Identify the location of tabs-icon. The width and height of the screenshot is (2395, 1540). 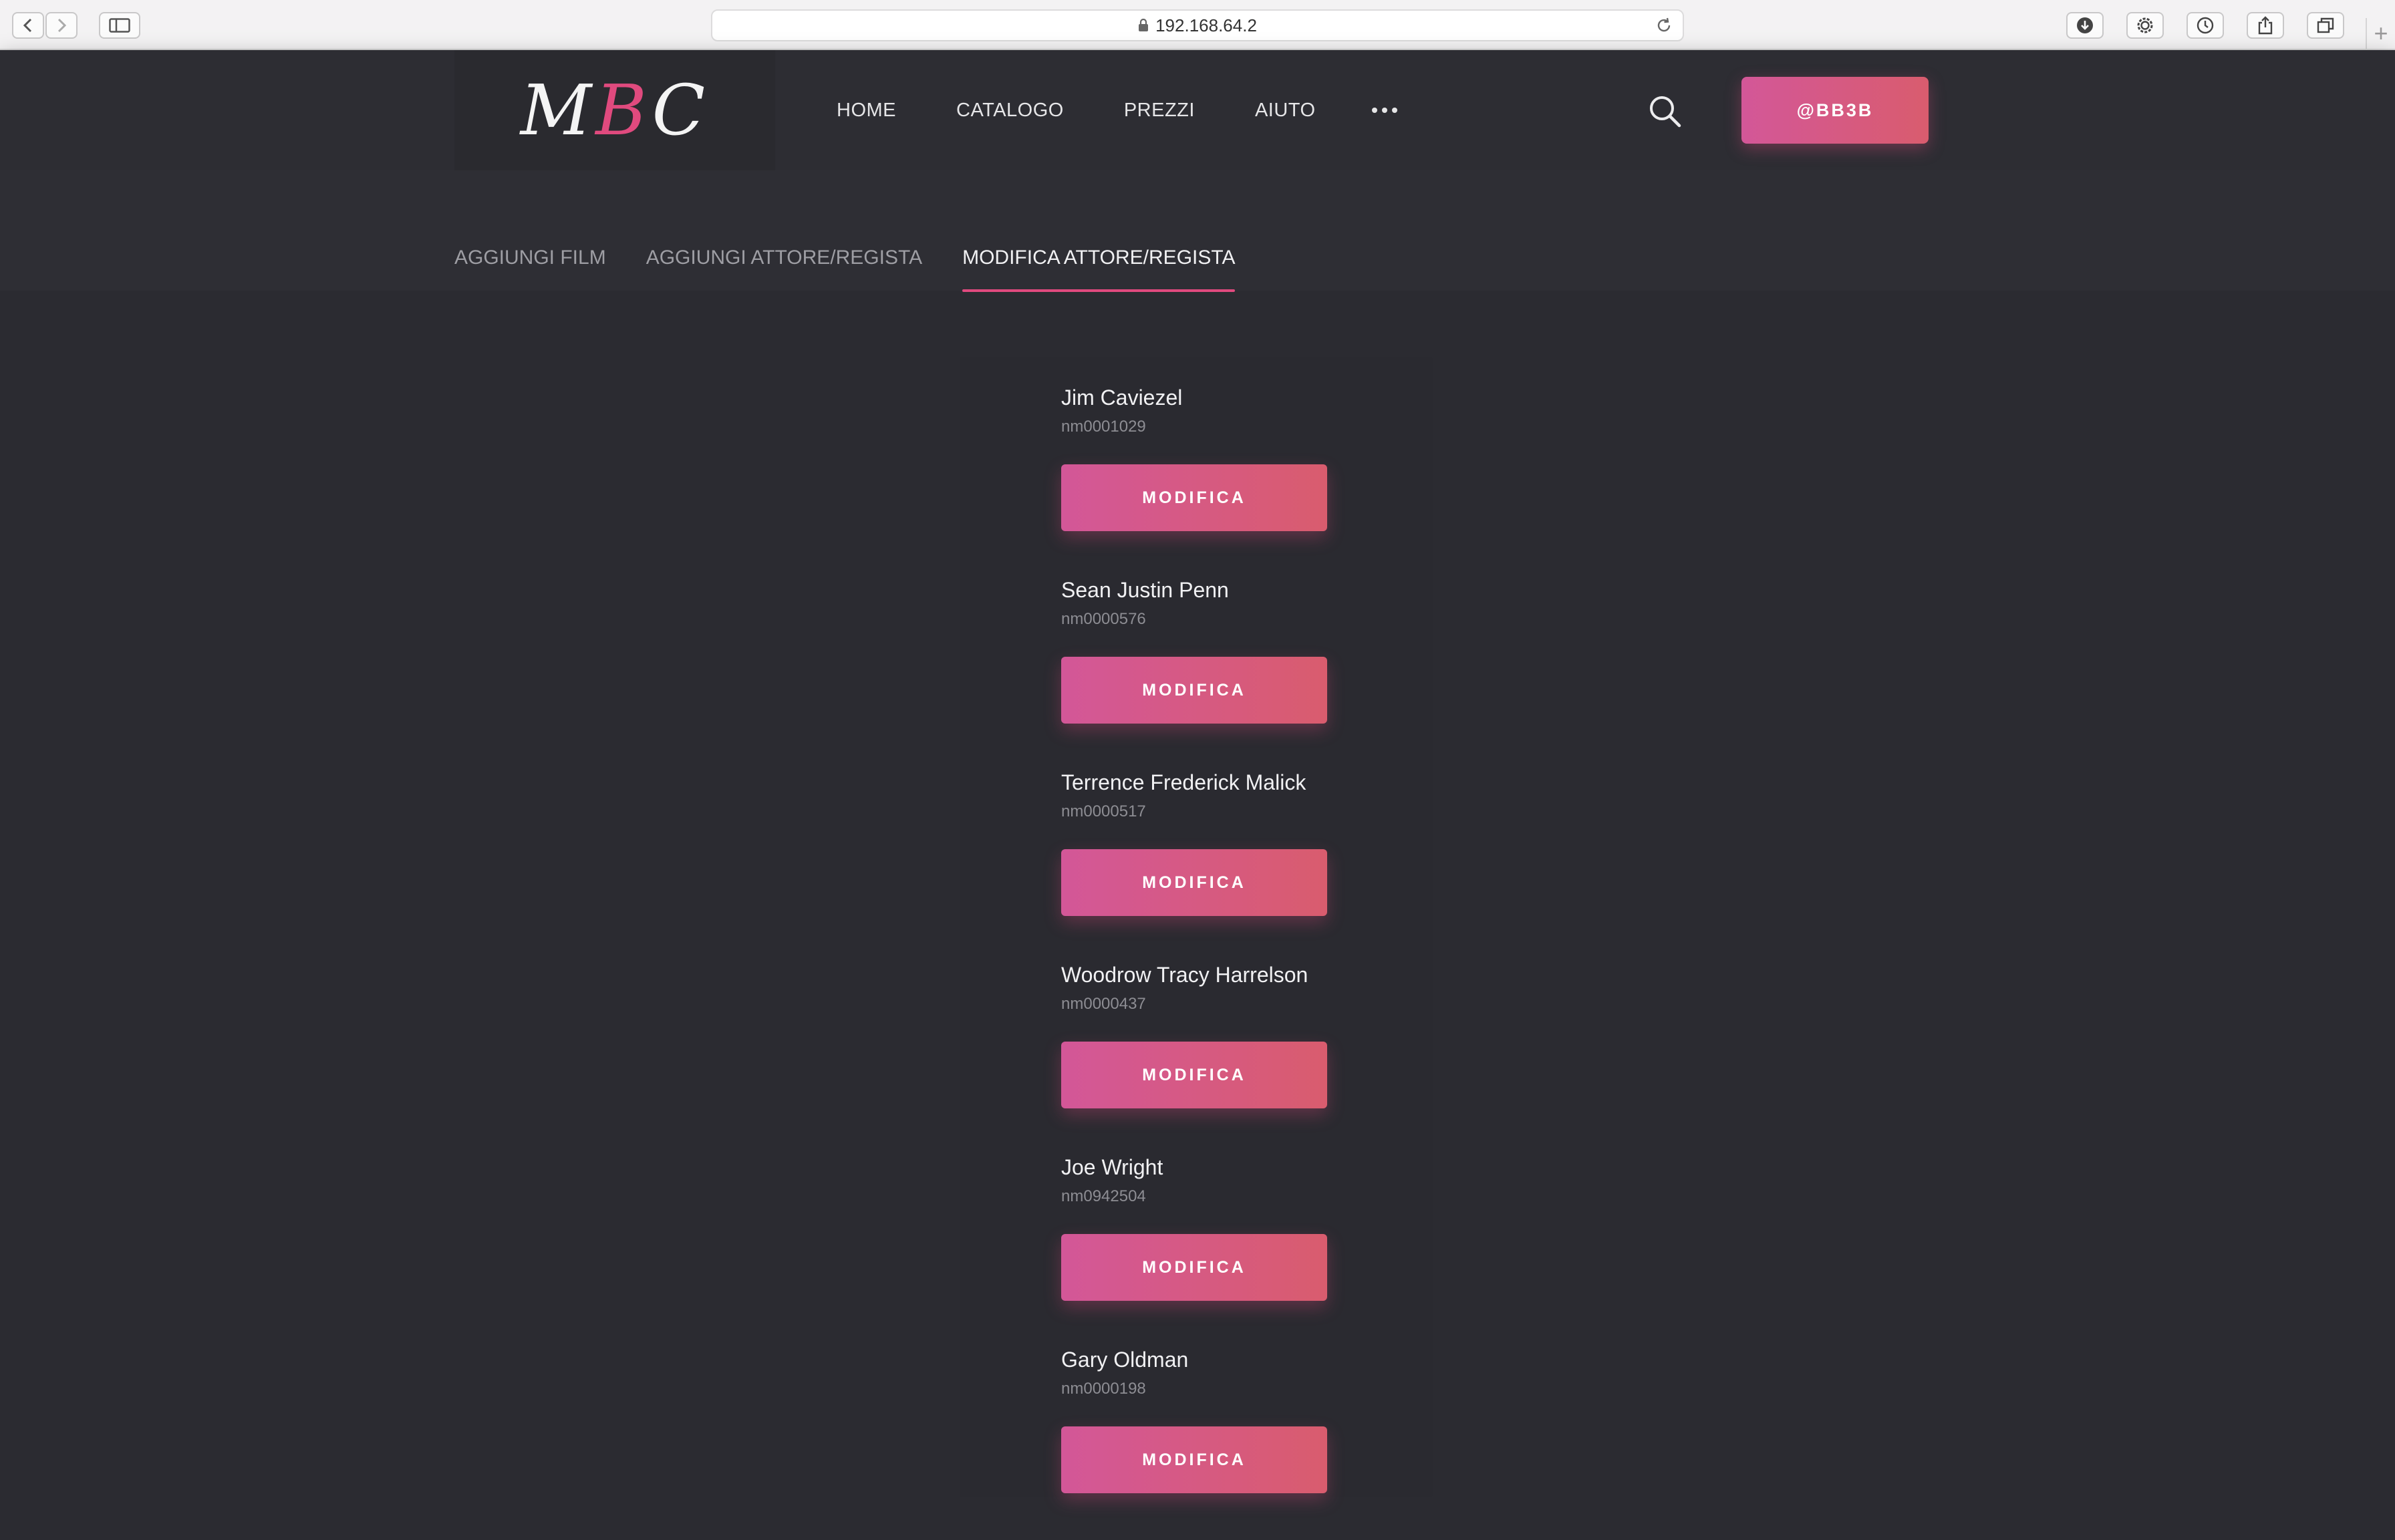
(2326, 25).